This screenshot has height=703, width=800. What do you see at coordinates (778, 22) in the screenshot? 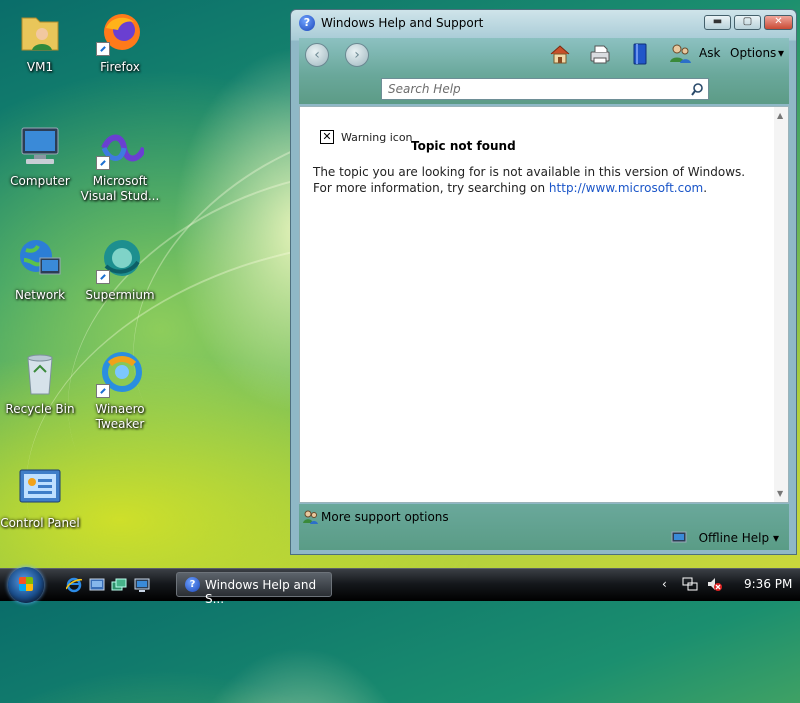
I see `close-button: ✕` at bounding box center [778, 22].